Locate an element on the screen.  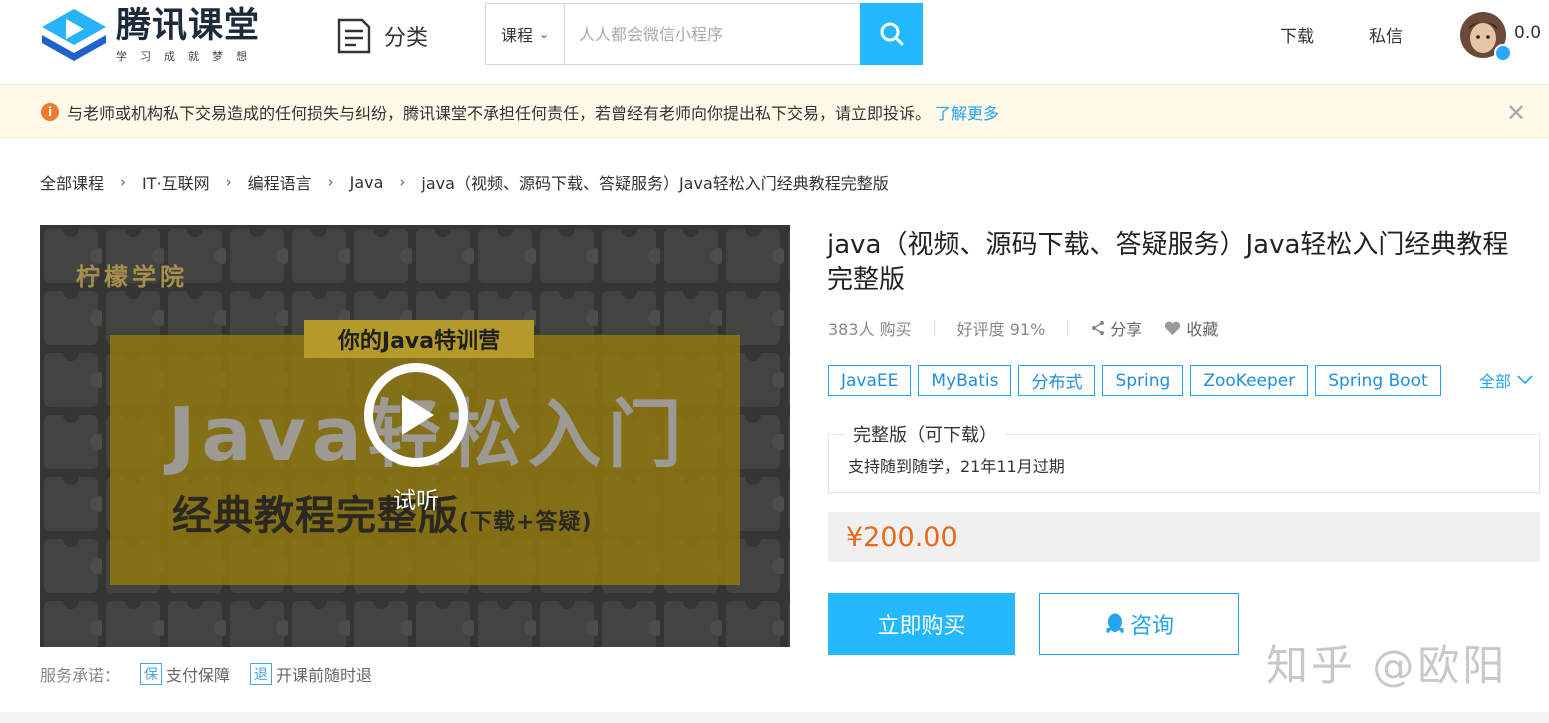
tag: ZooKeeper is located at coordinates (1249, 380).